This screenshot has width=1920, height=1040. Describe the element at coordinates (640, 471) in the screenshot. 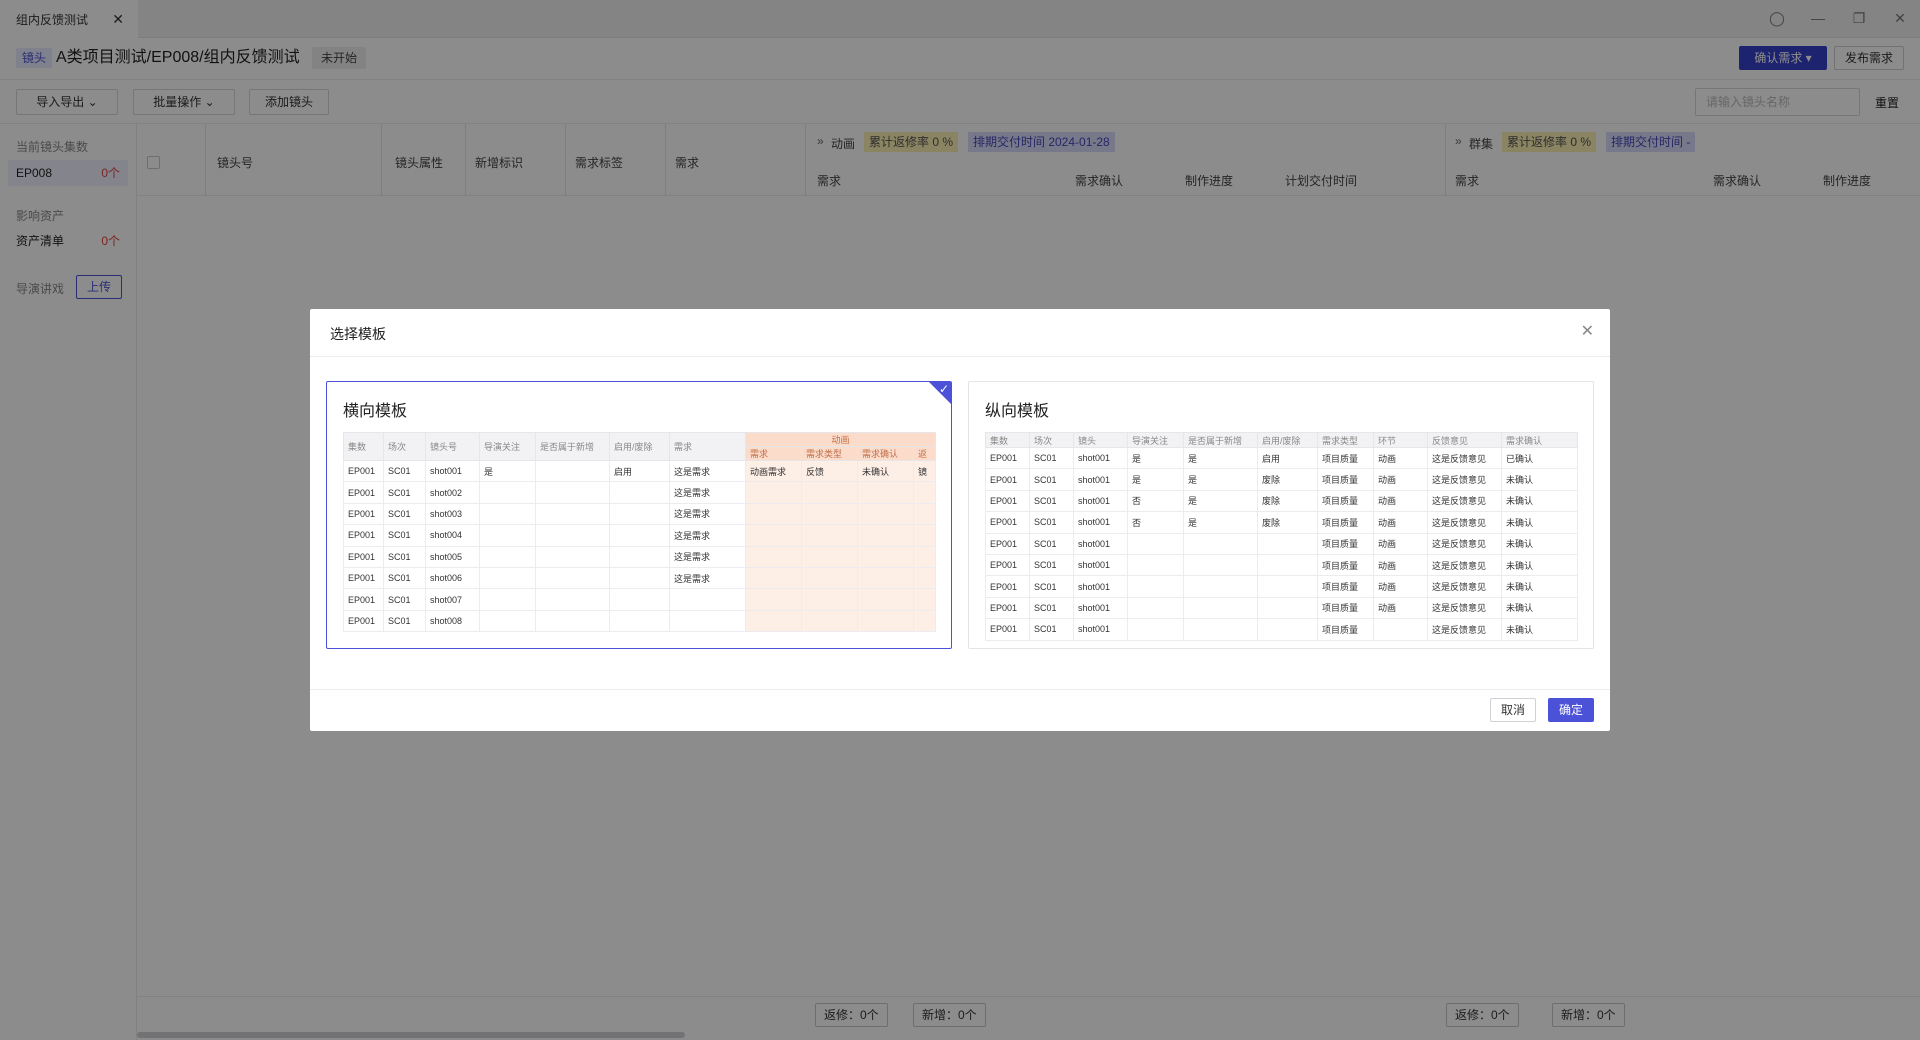

I see `h-table-row: EP001 SC01 shot001 是 启用 这是需求 动画需求 反馈 未确认镜` at that location.